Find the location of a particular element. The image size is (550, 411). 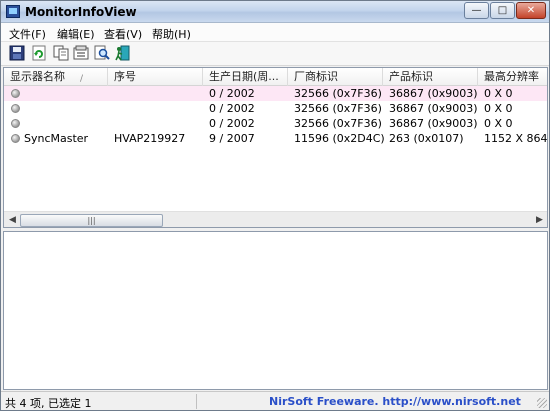

close-button: ✕ is located at coordinates (531, 10).